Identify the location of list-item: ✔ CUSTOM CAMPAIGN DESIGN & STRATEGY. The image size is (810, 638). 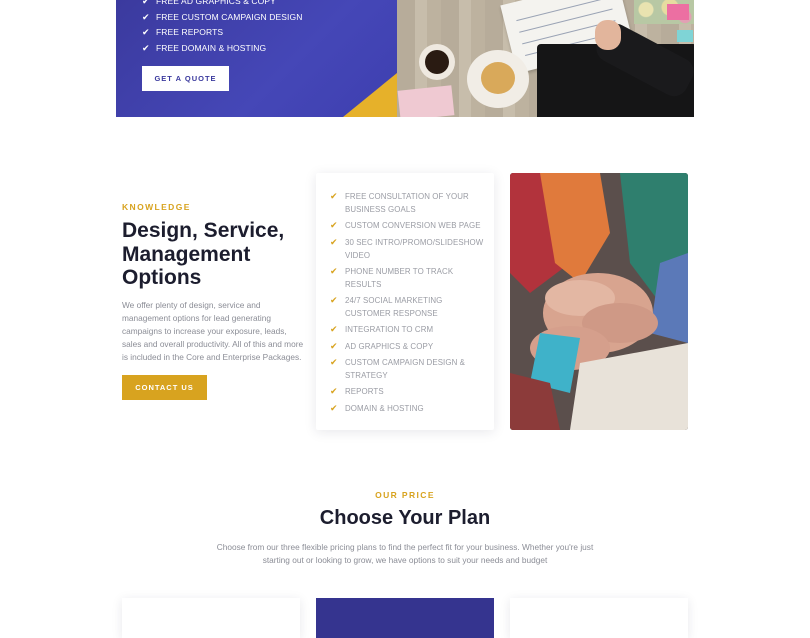
(410, 369).